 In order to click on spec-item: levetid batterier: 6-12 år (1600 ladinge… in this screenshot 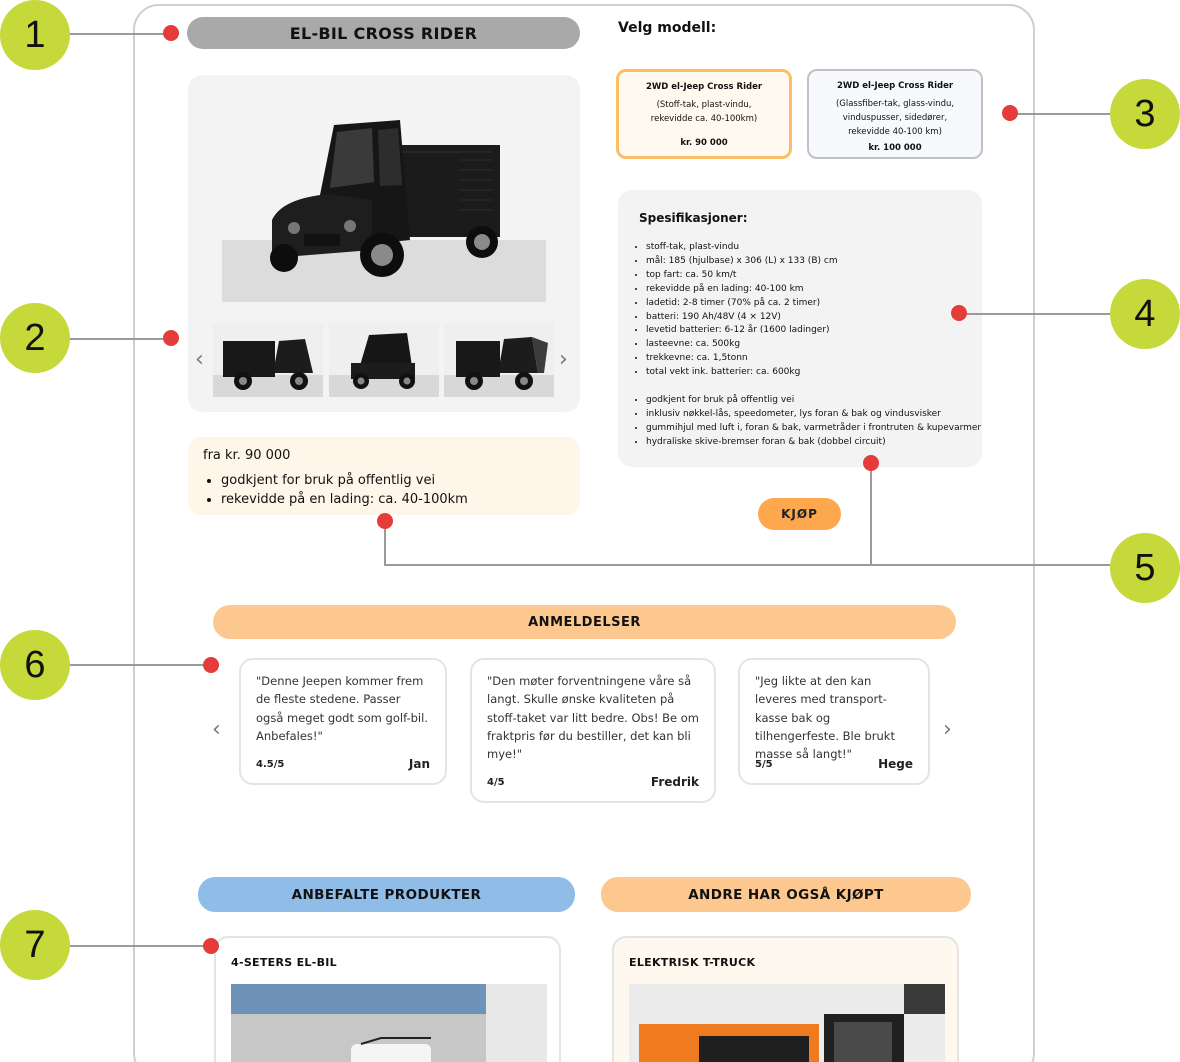, I will do `click(742, 331)`.